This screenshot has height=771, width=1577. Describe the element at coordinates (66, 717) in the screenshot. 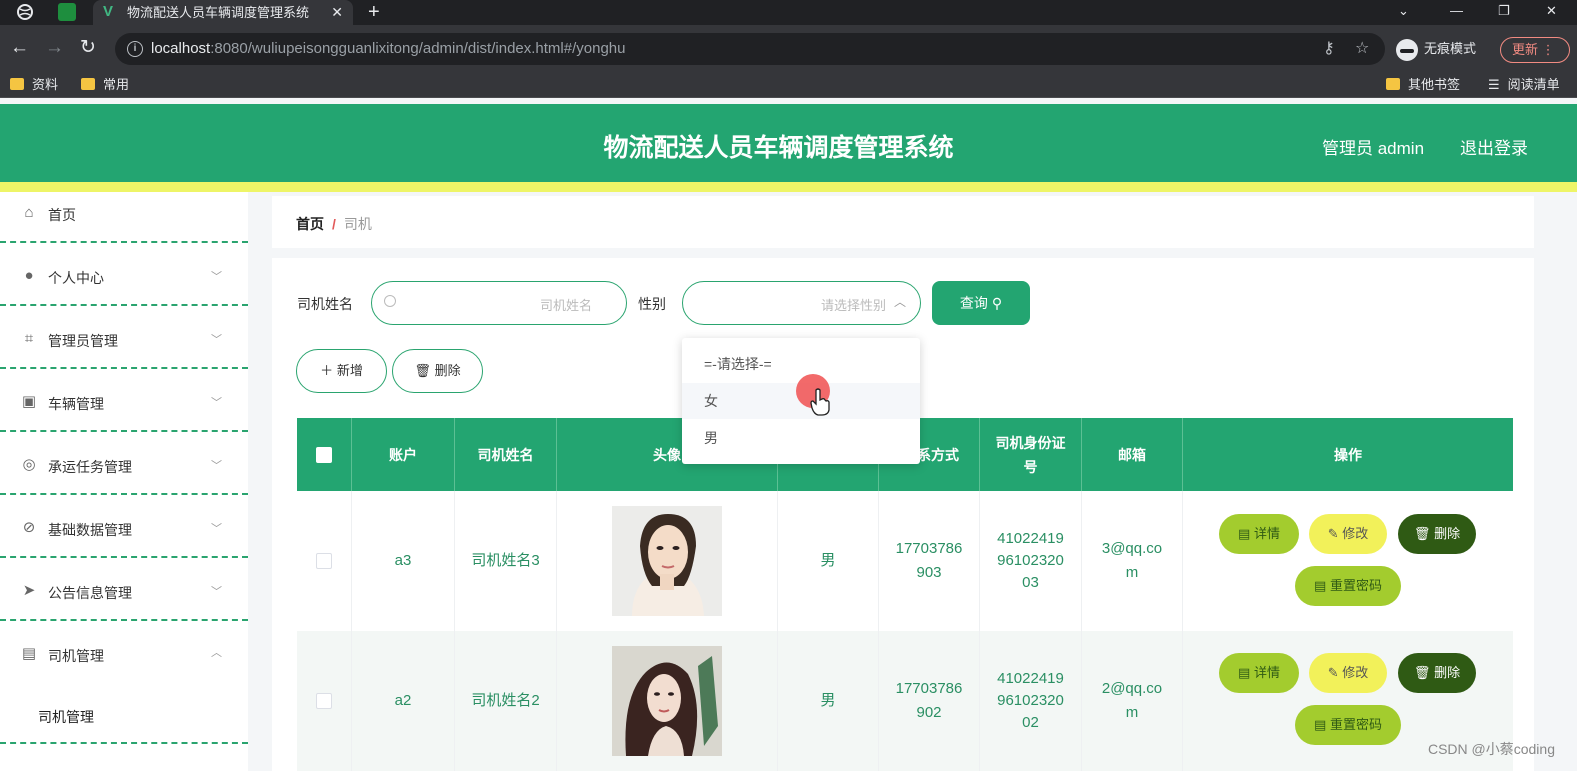

I see `sidebar-subitem-drivers: 司机管理` at that location.